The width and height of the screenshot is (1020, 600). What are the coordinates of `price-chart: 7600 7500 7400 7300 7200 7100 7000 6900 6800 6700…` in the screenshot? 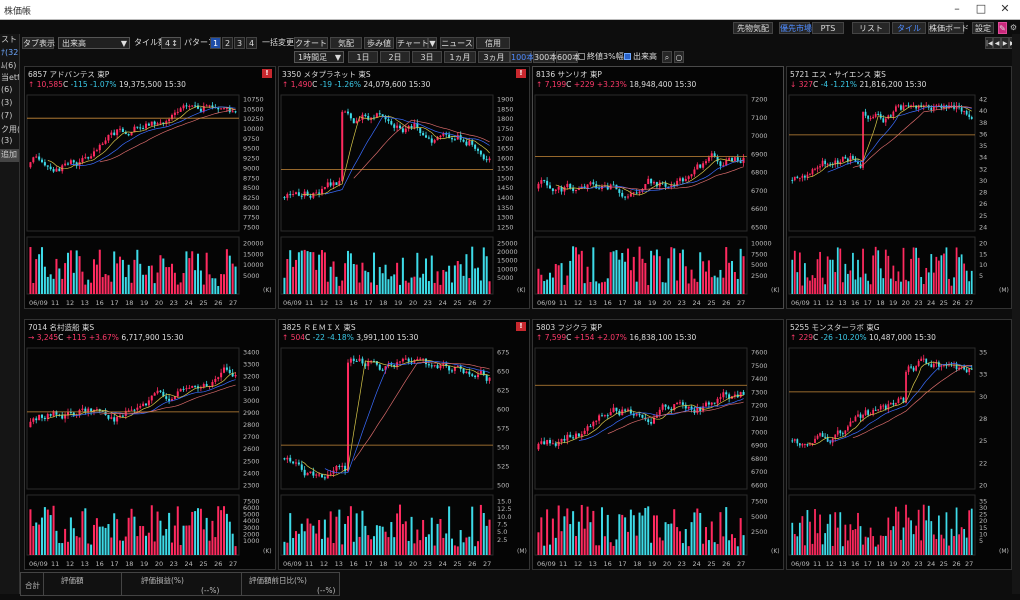 It's located at (659, 445).